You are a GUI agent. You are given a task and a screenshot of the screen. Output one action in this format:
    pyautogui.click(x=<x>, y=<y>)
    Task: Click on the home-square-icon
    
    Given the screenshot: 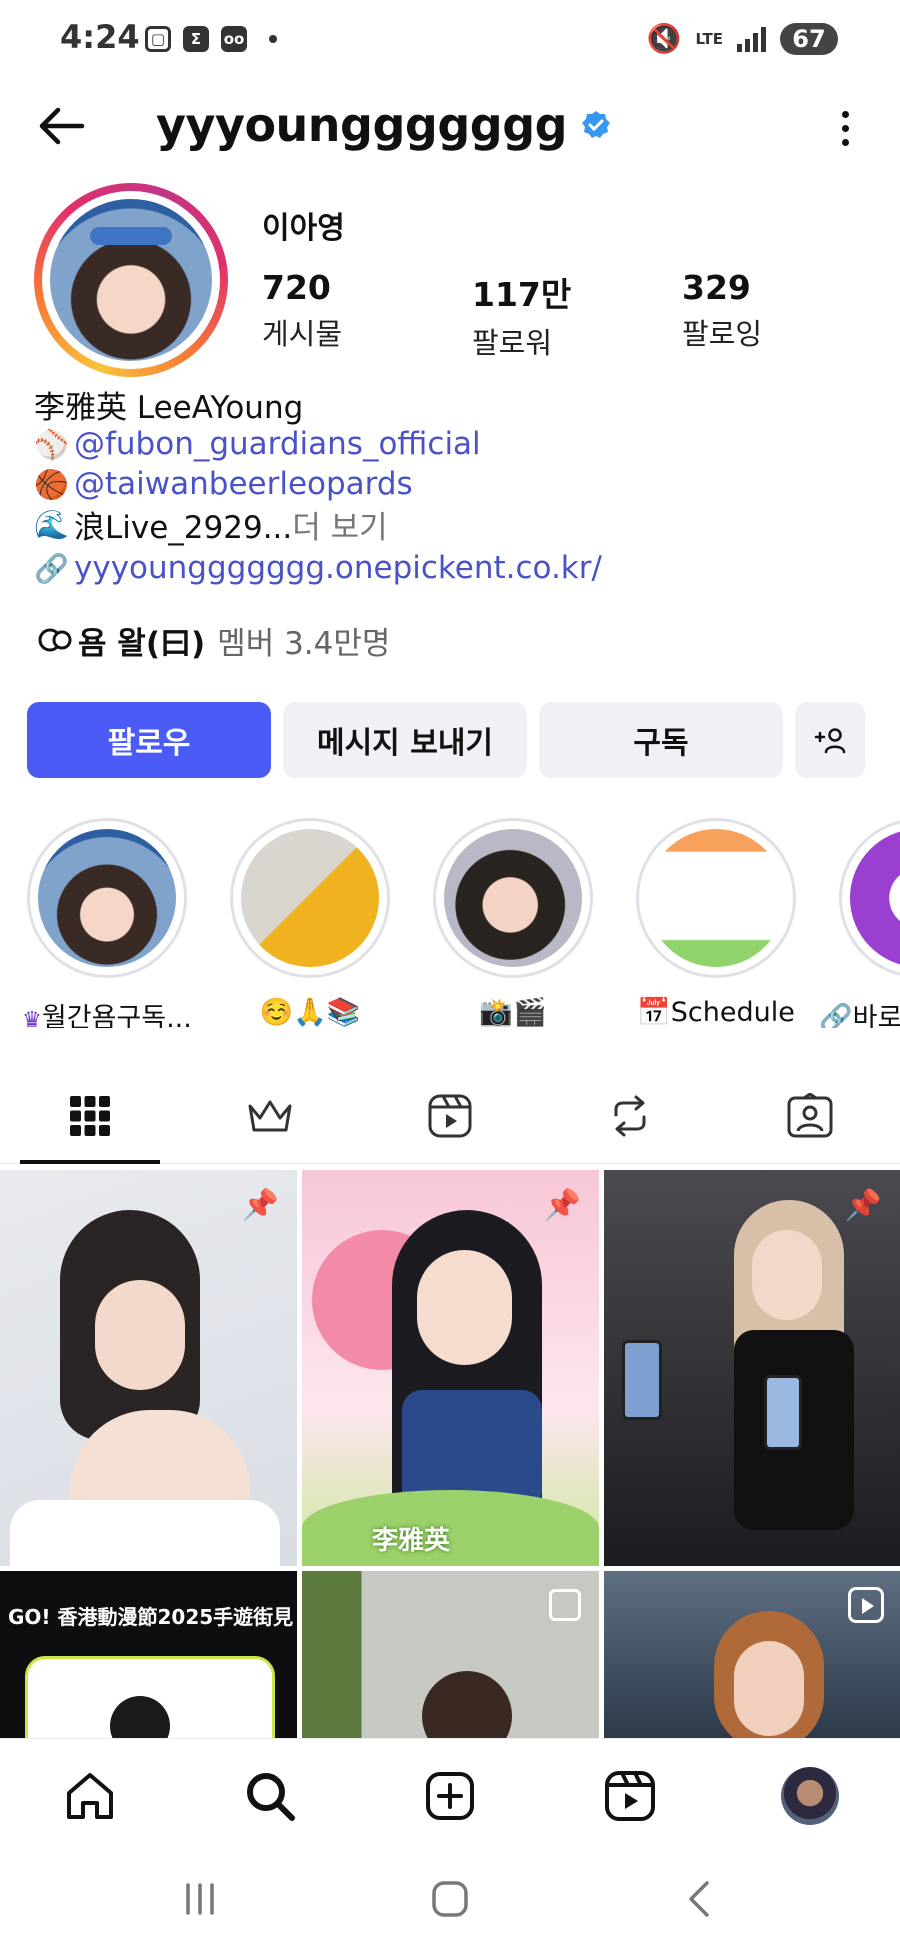 What is the action you would take?
    pyautogui.click(x=450, y=1899)
    